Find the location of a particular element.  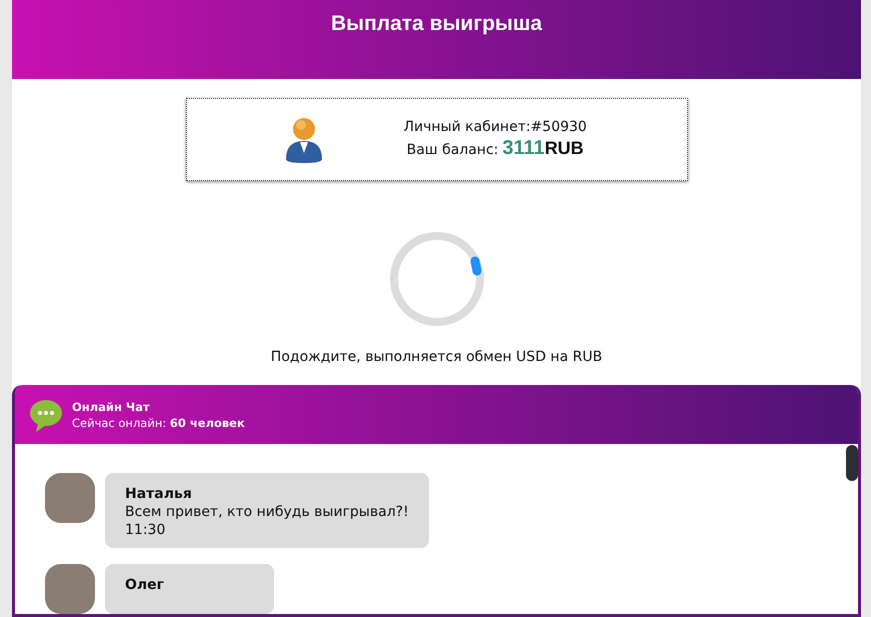

message-text: Всем привет, кто нибудь выигрывал?! is located at coordinates (267, 512).